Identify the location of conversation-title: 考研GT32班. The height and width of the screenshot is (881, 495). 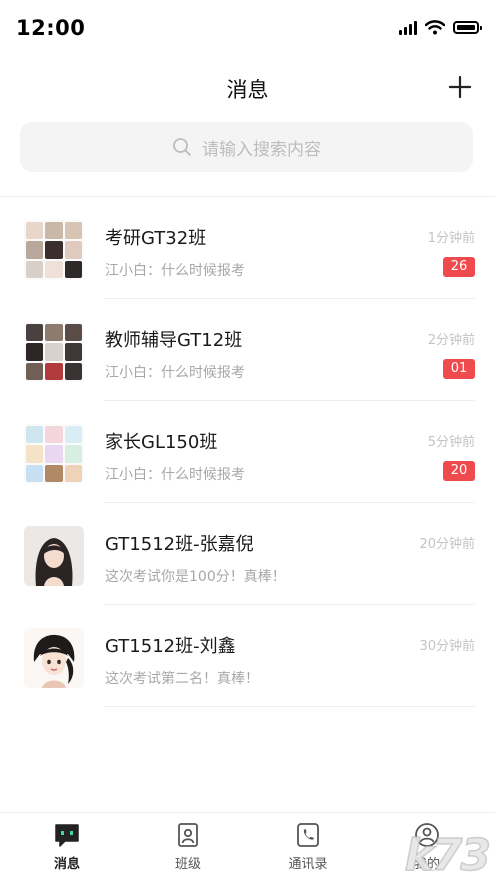
(156, 238).